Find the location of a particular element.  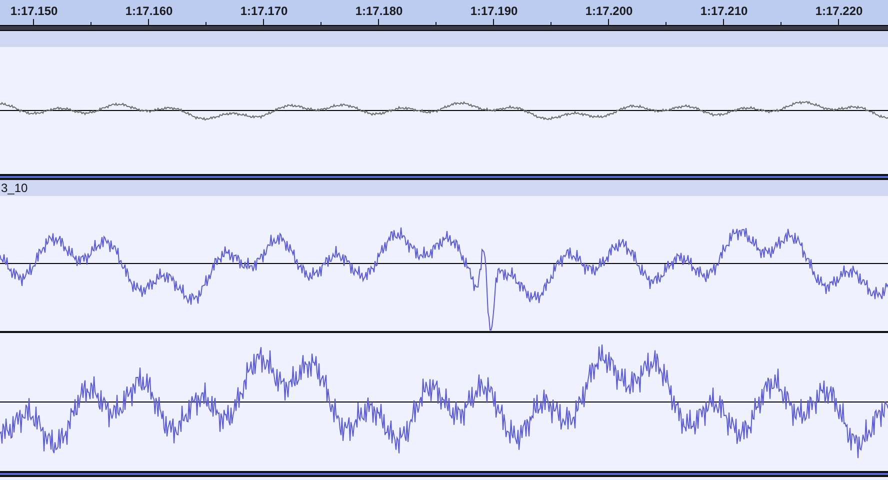

track-name: 3_10 is located at coordinates (14, 188).